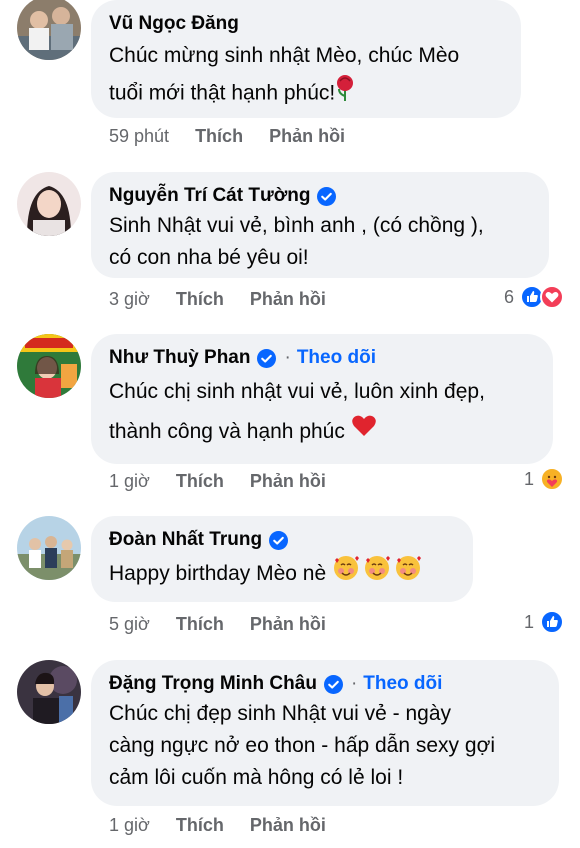 Image resolution: width=580 pixels, height=848 pixels. Describe the element at coordinates (179, 358) in the screenshot. I see `author-name: Như Thuỳ Phan` at that location.